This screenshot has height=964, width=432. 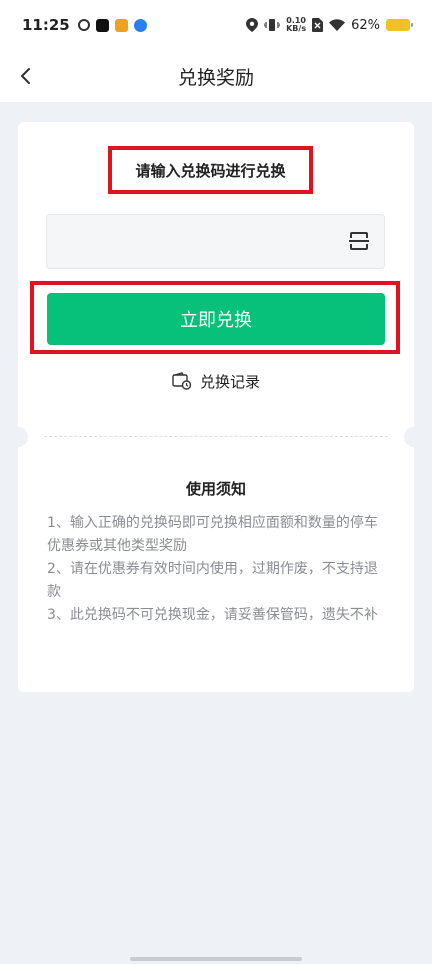 I want to click on notice-item: 3、此兑换码不可兑换现金，请妥善保管码，遗失不补, so click(x=212, y=615).